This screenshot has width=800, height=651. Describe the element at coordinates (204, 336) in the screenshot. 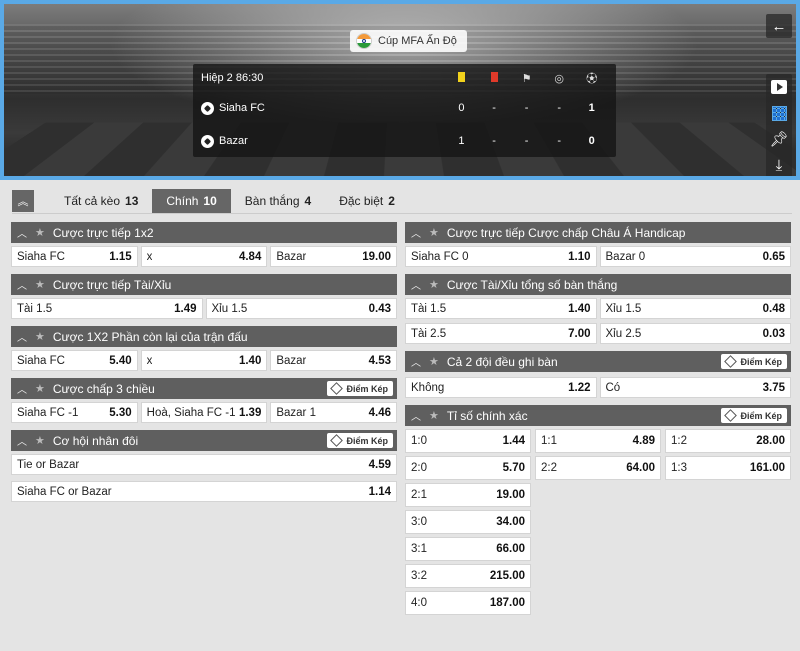

I see `market-header: ︿ ★ Cược 1X2 Phần còn lại của trận đấu` at that location.